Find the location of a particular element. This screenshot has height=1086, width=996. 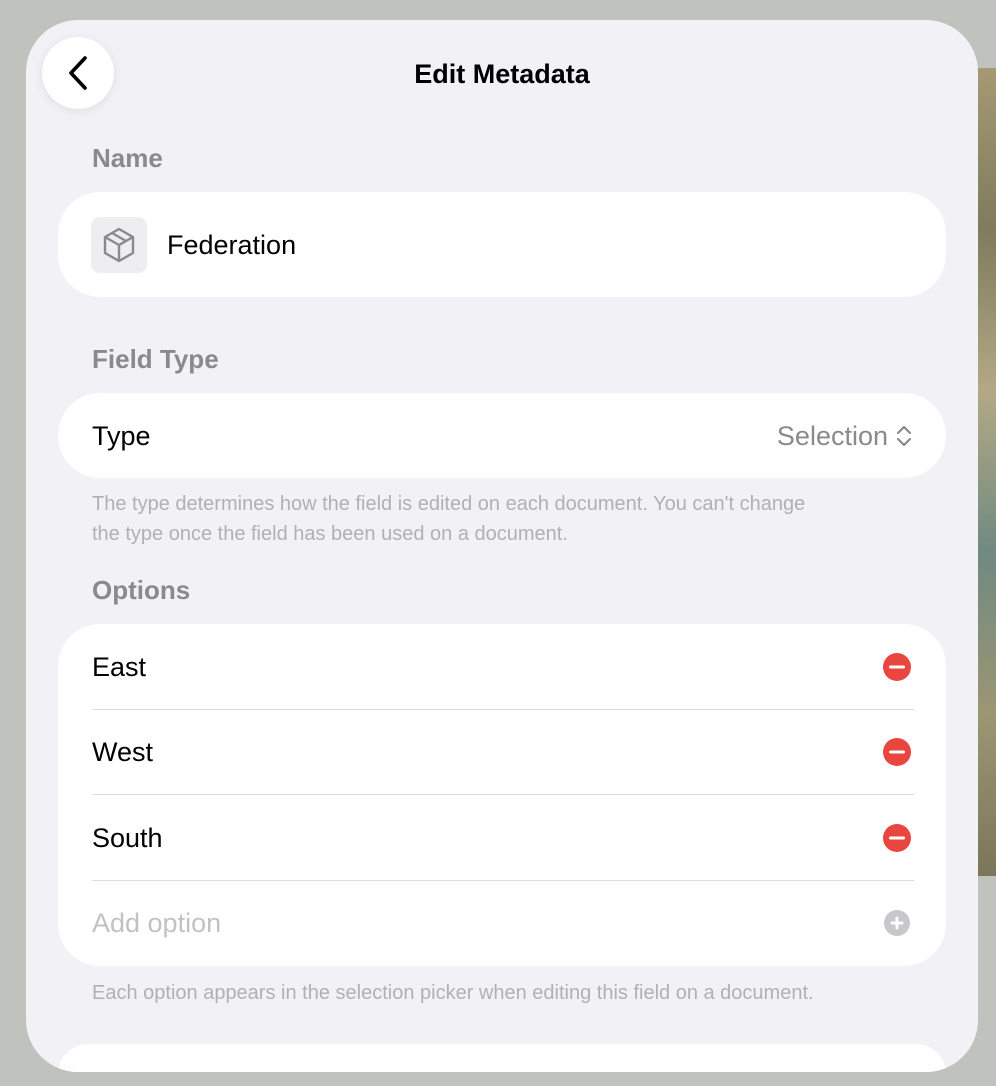

chevron-up-down-icon is located at coordinates (904, 436).